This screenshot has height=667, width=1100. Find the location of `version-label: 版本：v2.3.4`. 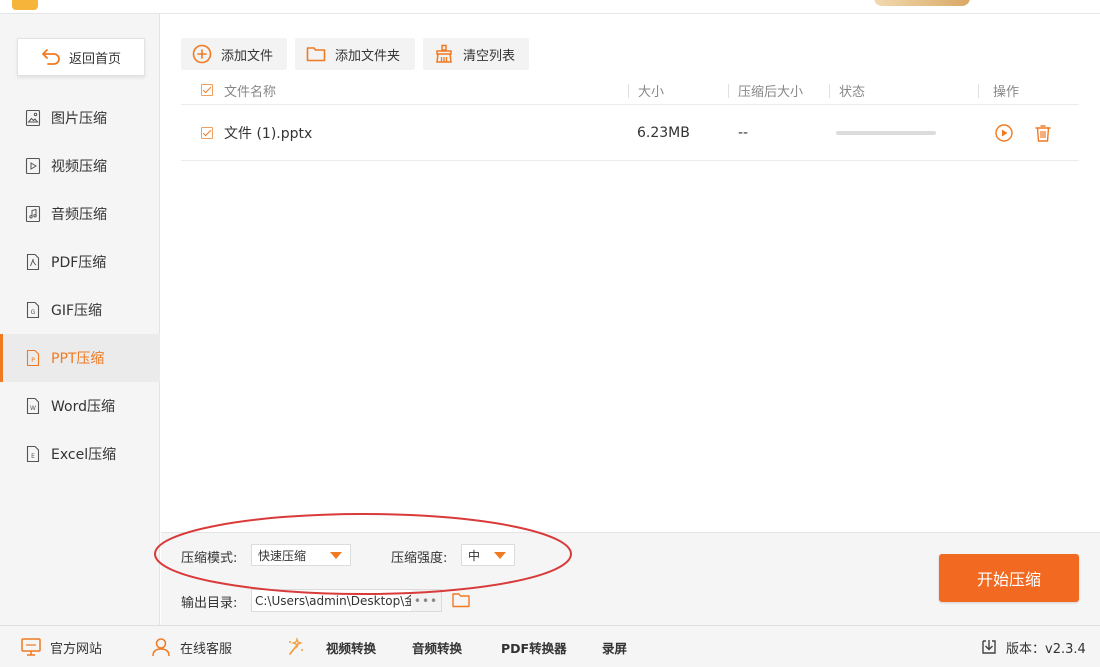

version-label: 版本：v2.3.4 is located at coordinates (1046, 649).